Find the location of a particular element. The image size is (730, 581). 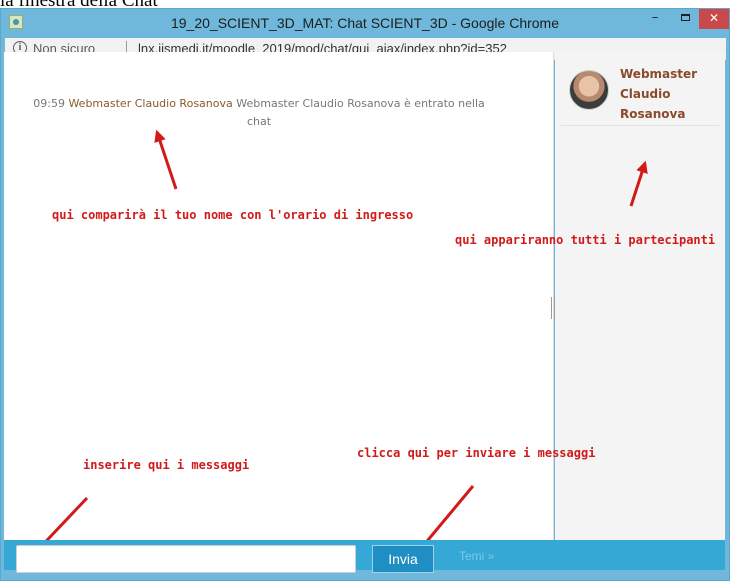

message-input is located at coordinates (186, 559).